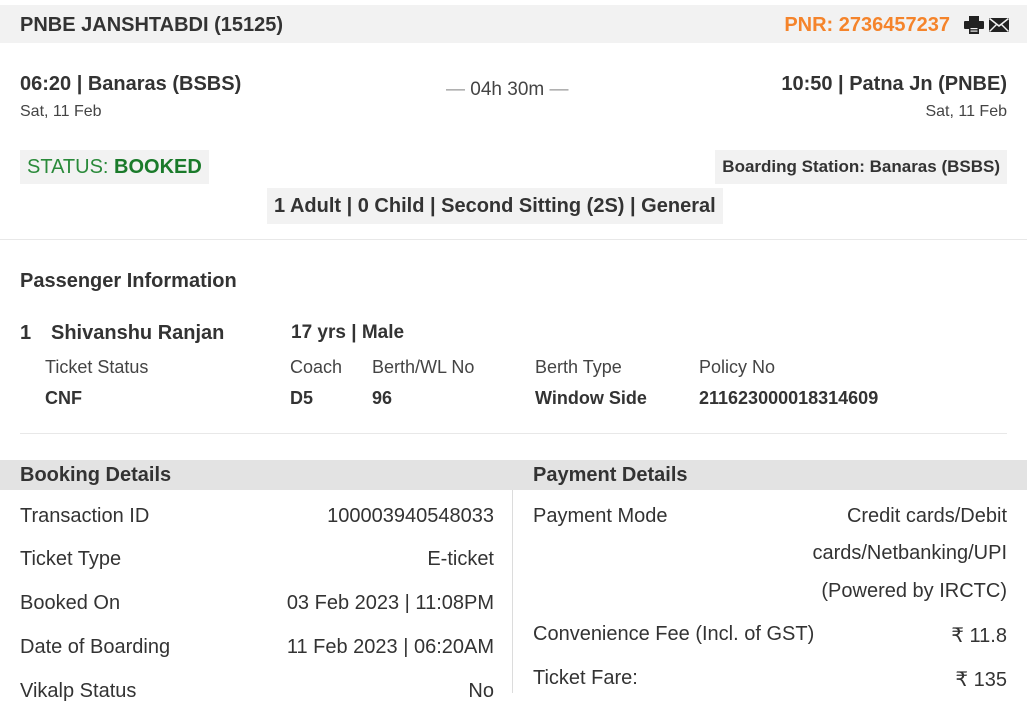 This screenshot has width=1027, height=703. What do you see at coordinates (128, 281) in the screenshot?
I see `passenger-section-title: Passenger Information` at bounding box center [128, 281].